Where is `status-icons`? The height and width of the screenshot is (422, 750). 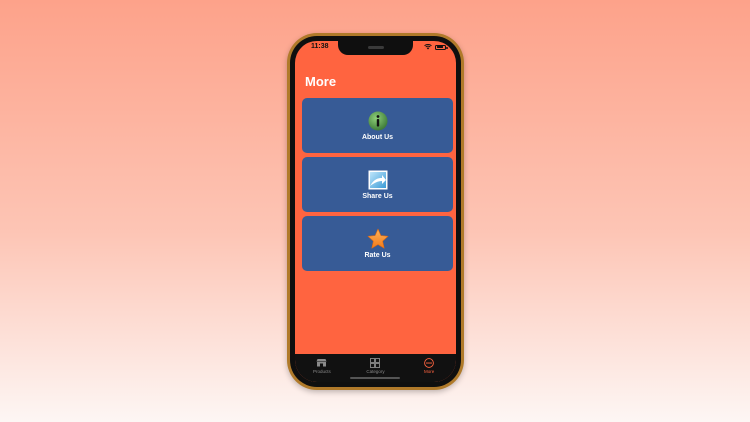 status-icons is located at coordinates (436, 47).